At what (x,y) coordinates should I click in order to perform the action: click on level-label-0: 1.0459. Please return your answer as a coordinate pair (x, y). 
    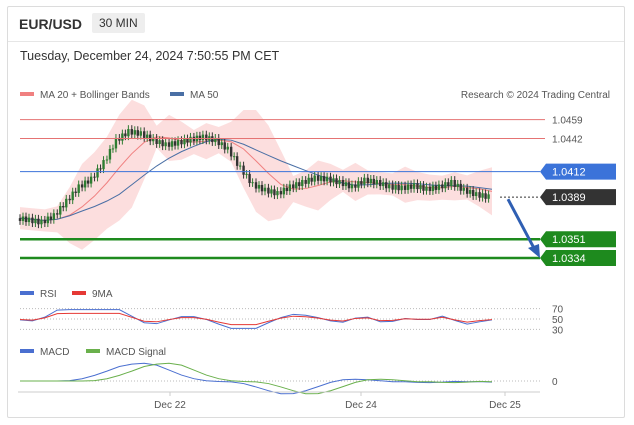
    Looking at the image, I should click on (567, 121).